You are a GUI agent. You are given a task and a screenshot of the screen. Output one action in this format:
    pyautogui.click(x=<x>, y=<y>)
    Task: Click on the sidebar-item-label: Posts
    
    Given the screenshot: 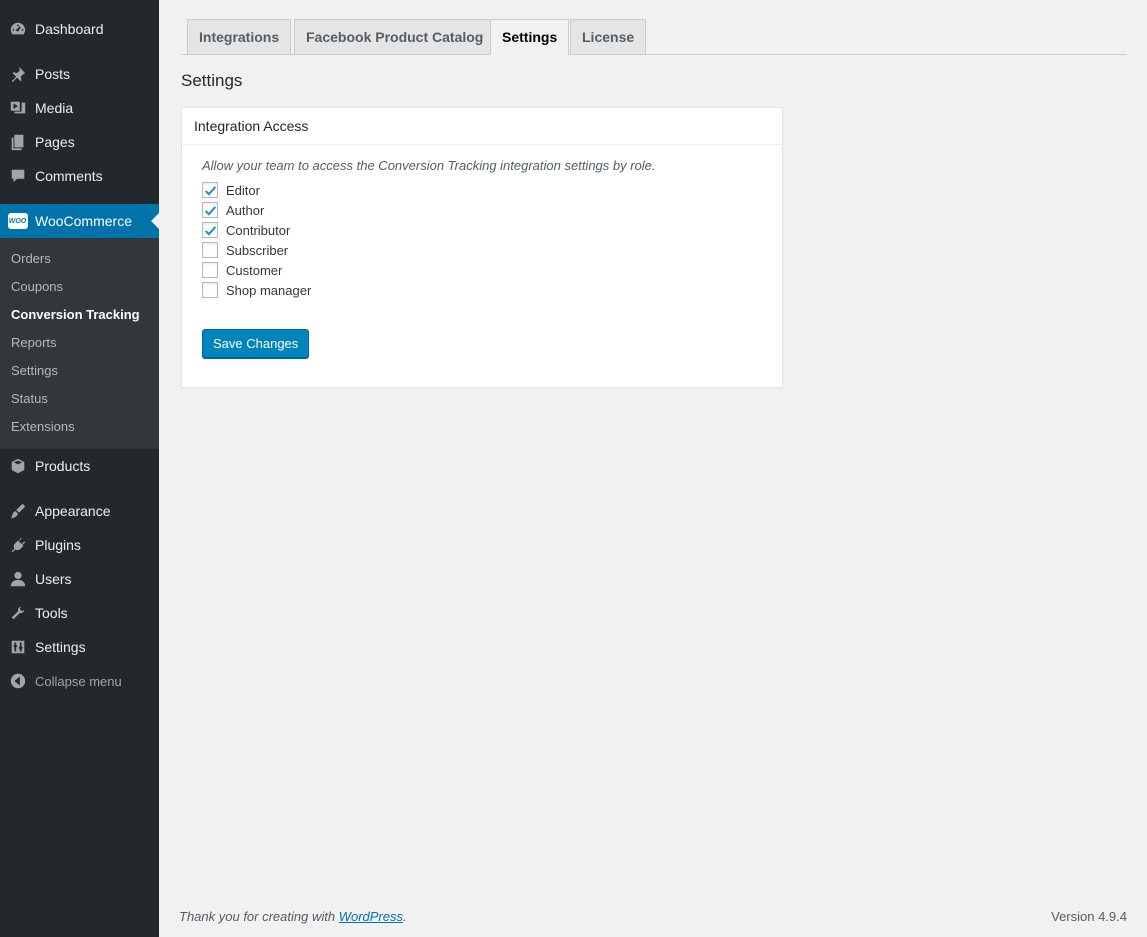 What is the action you would take?
    pyautogui.click(x=53, y=74)
    